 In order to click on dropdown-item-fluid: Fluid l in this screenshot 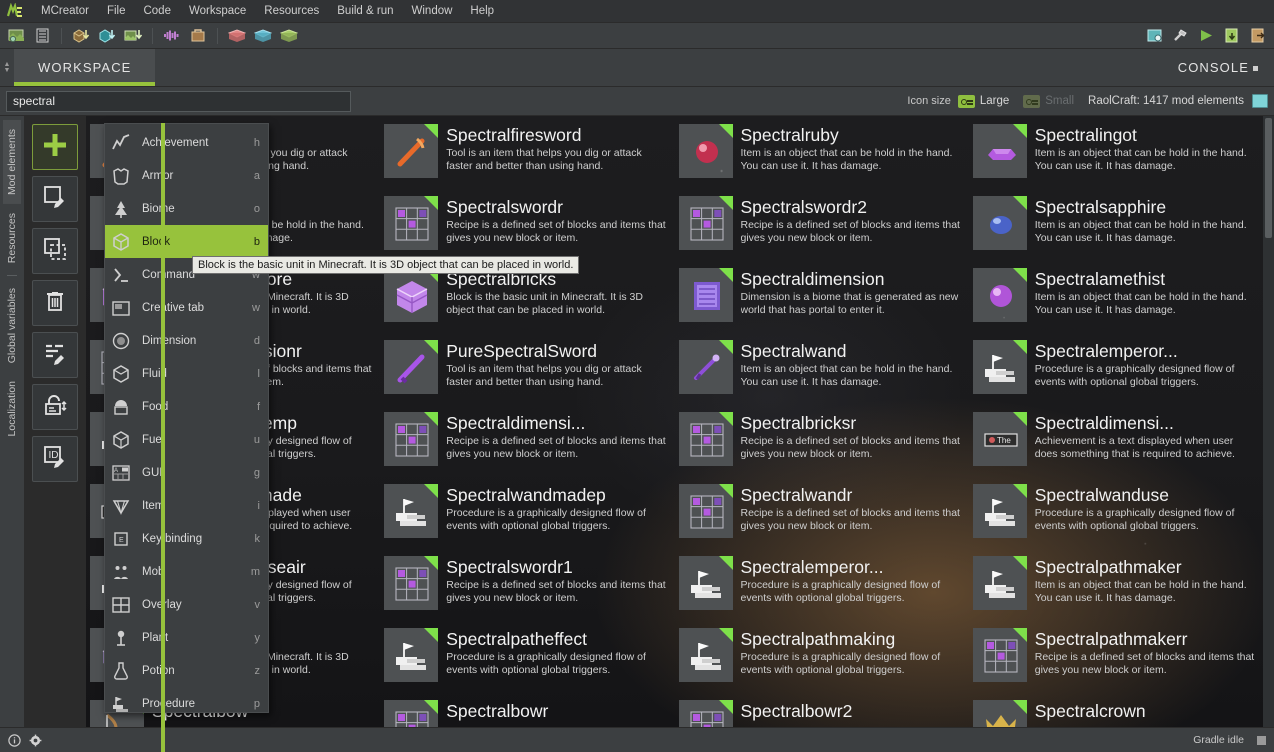, I will do `click(186, 373)`.